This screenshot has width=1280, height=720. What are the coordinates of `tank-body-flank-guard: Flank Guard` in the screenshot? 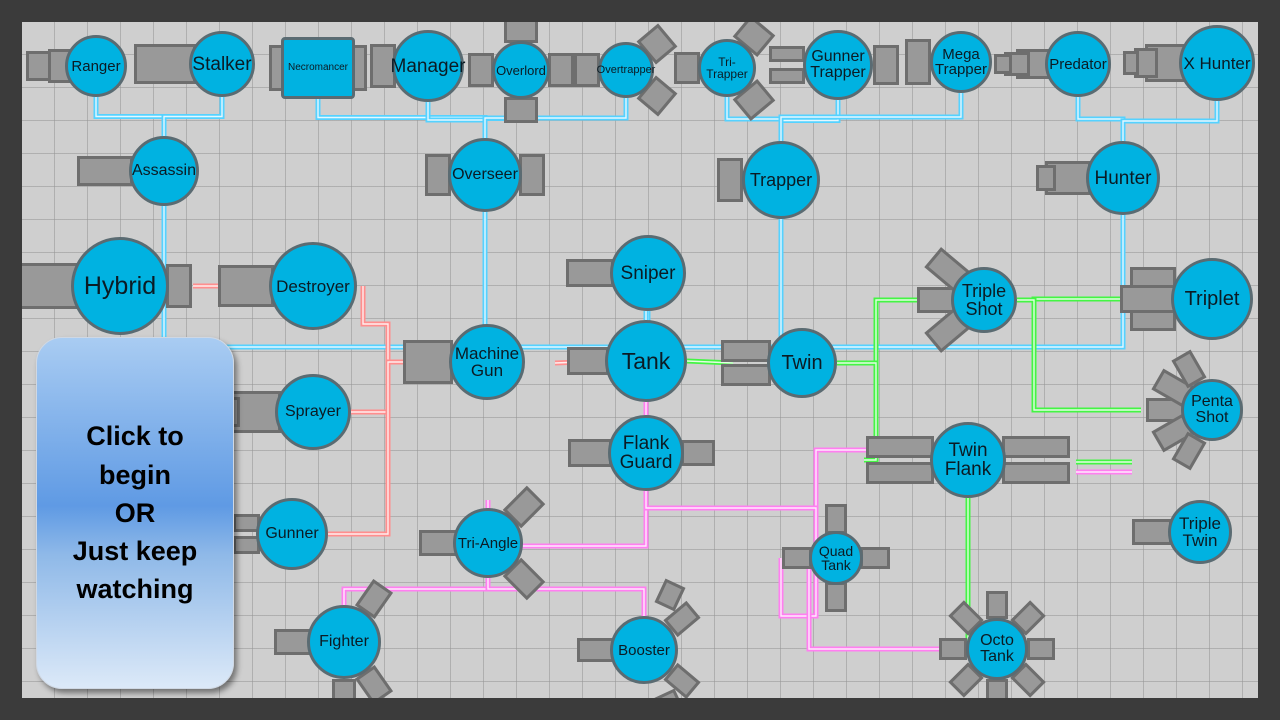 It's located at (646, 453).